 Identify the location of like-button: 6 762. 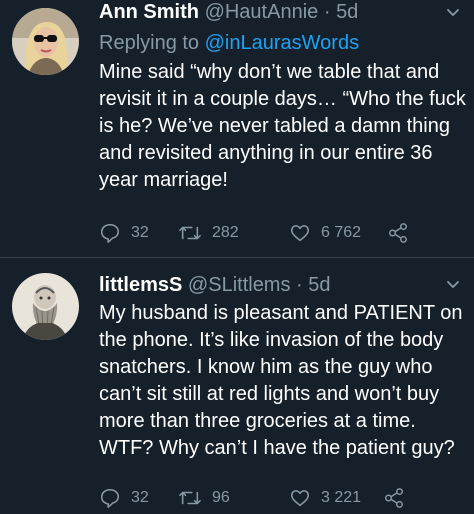
(325, 233).